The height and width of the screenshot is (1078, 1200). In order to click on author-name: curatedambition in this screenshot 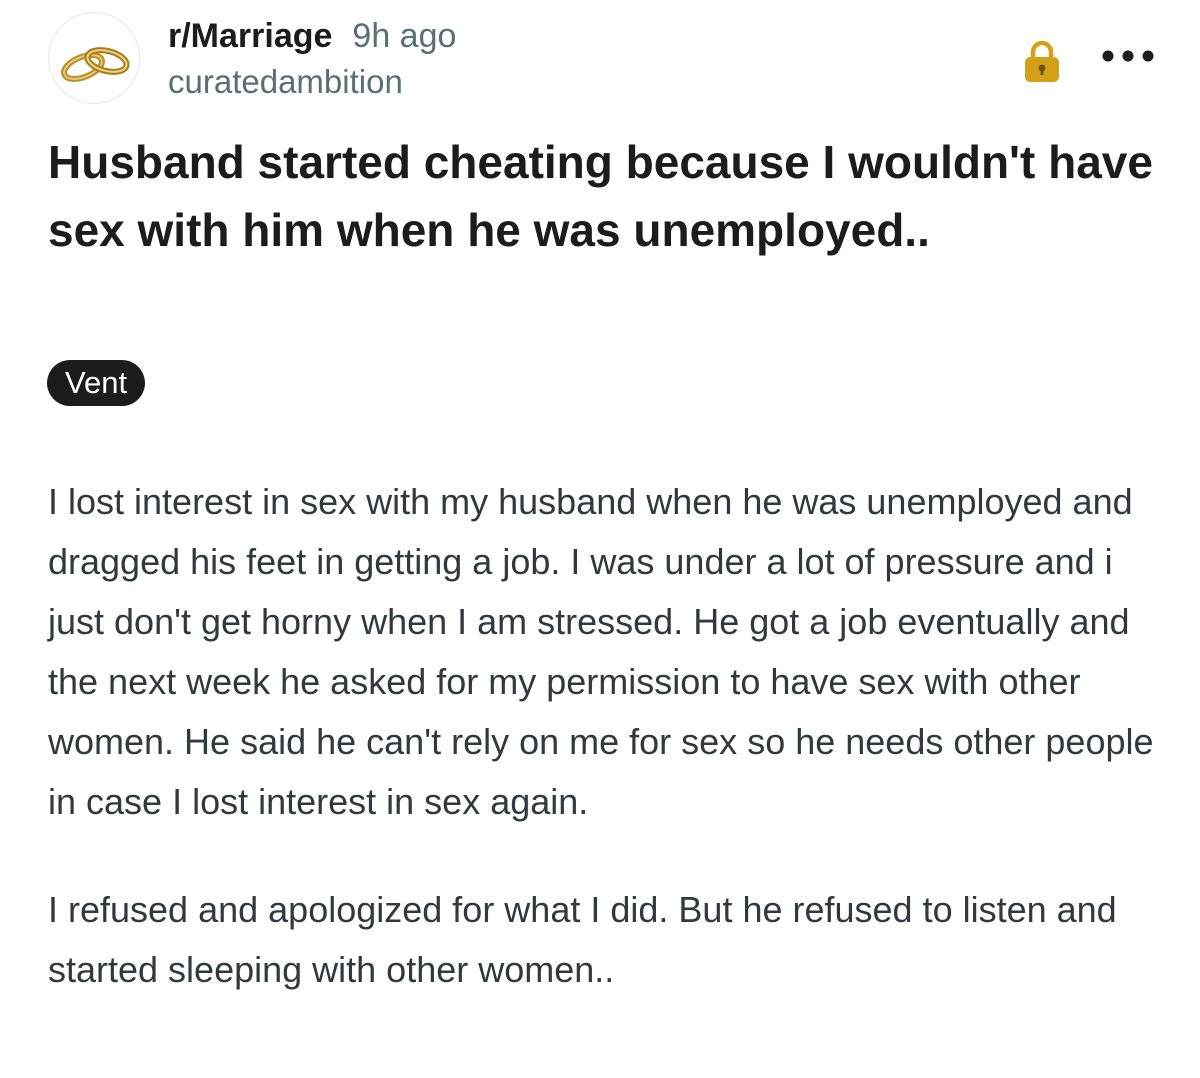, I will do `click(312, 82)`.